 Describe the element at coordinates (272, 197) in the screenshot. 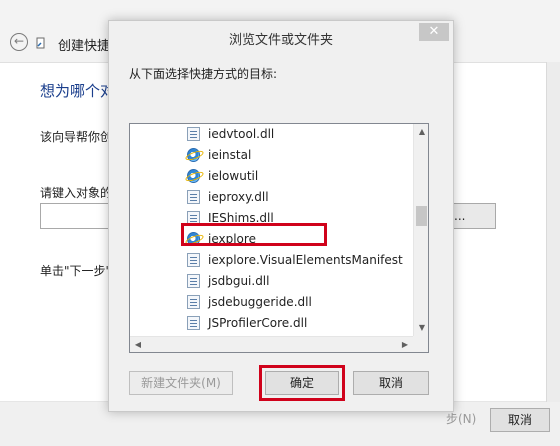

I see `list-item: ieproxy.dll` at that location.